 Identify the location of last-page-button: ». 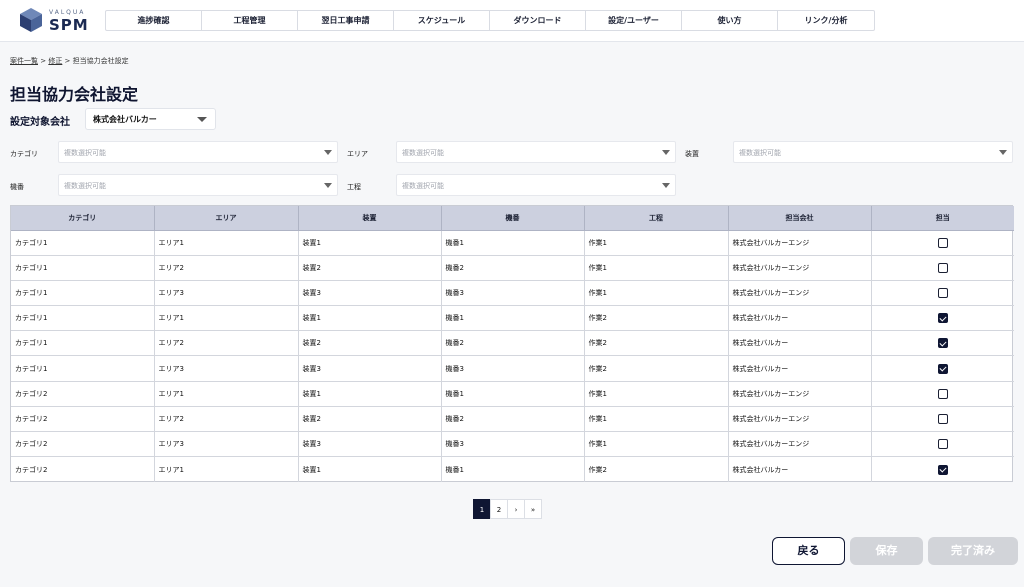
(533, 509).